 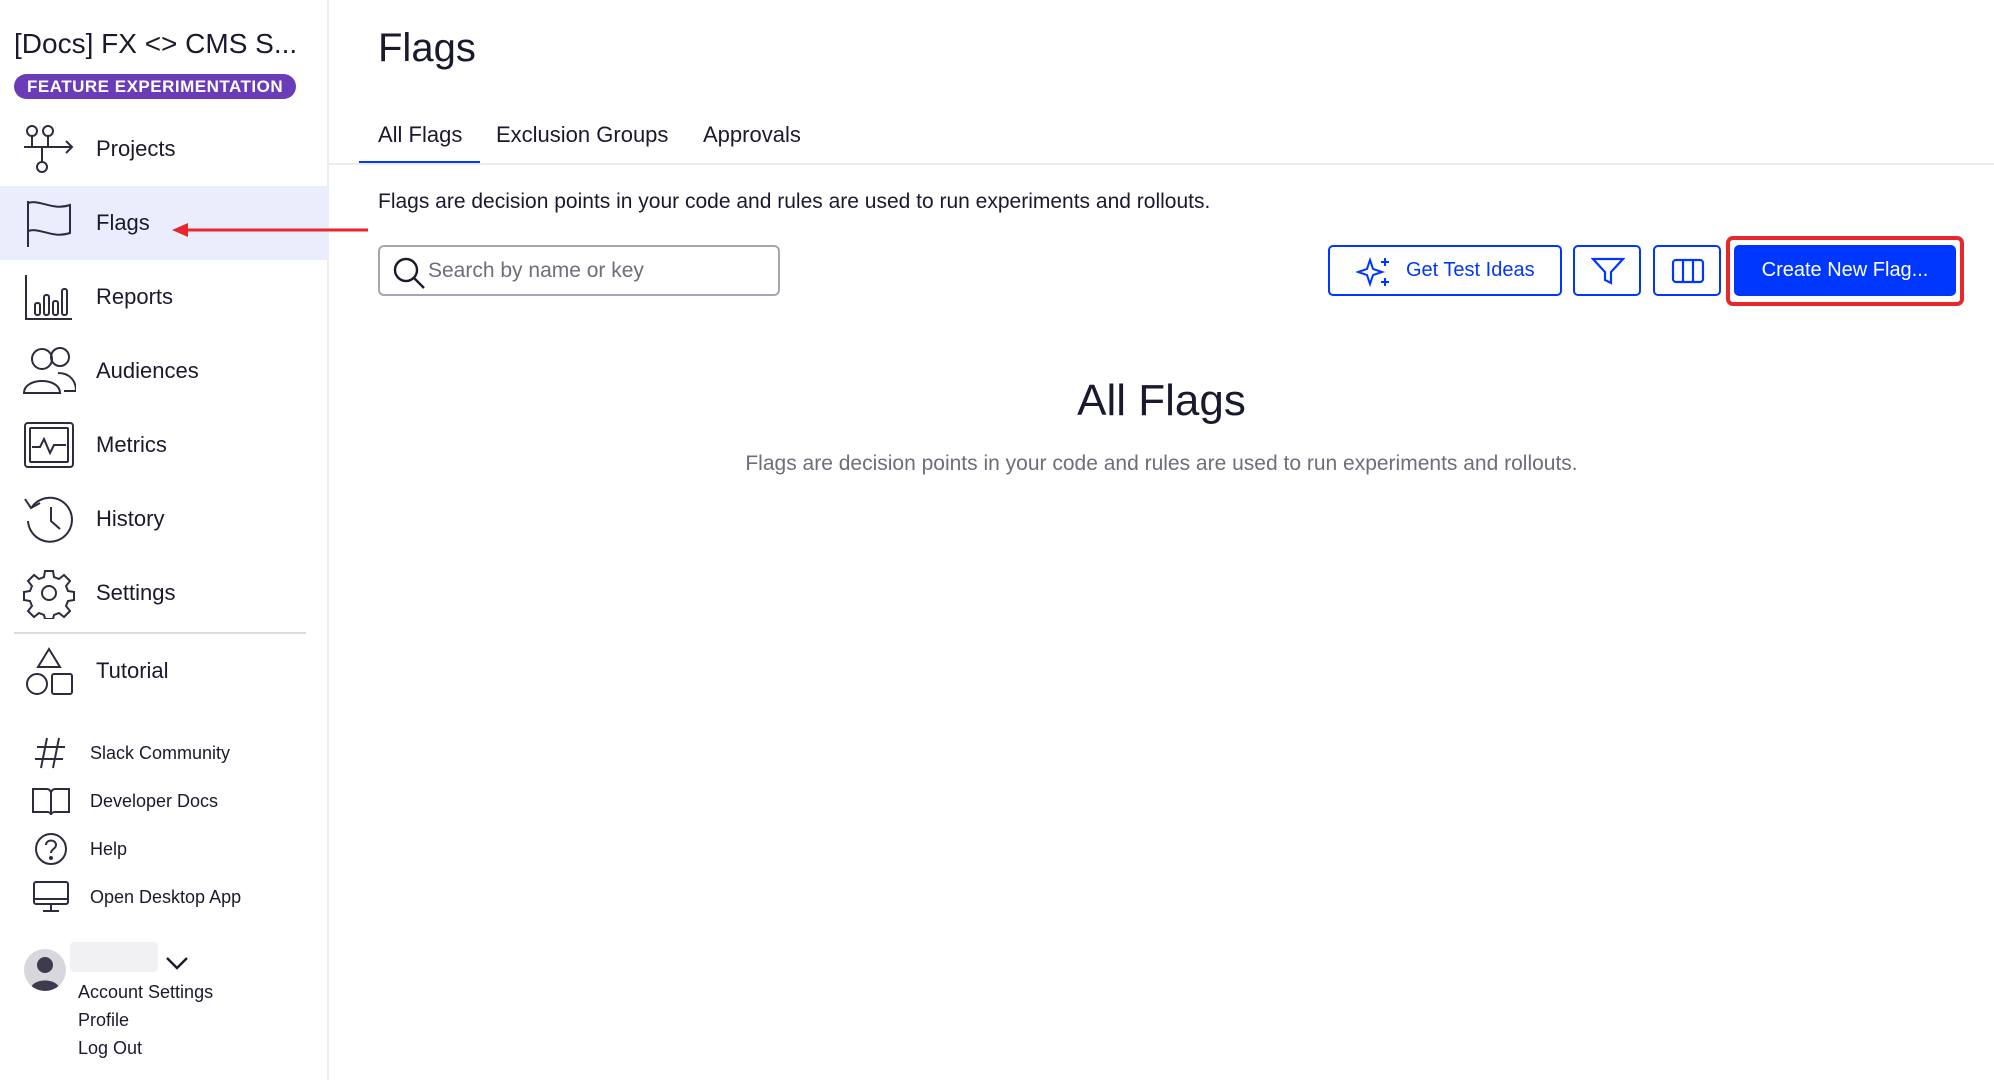 What do you see at coordinates (49, 223) in the screenshot?
I see `flag-icon` at bounding box center [49, 223].